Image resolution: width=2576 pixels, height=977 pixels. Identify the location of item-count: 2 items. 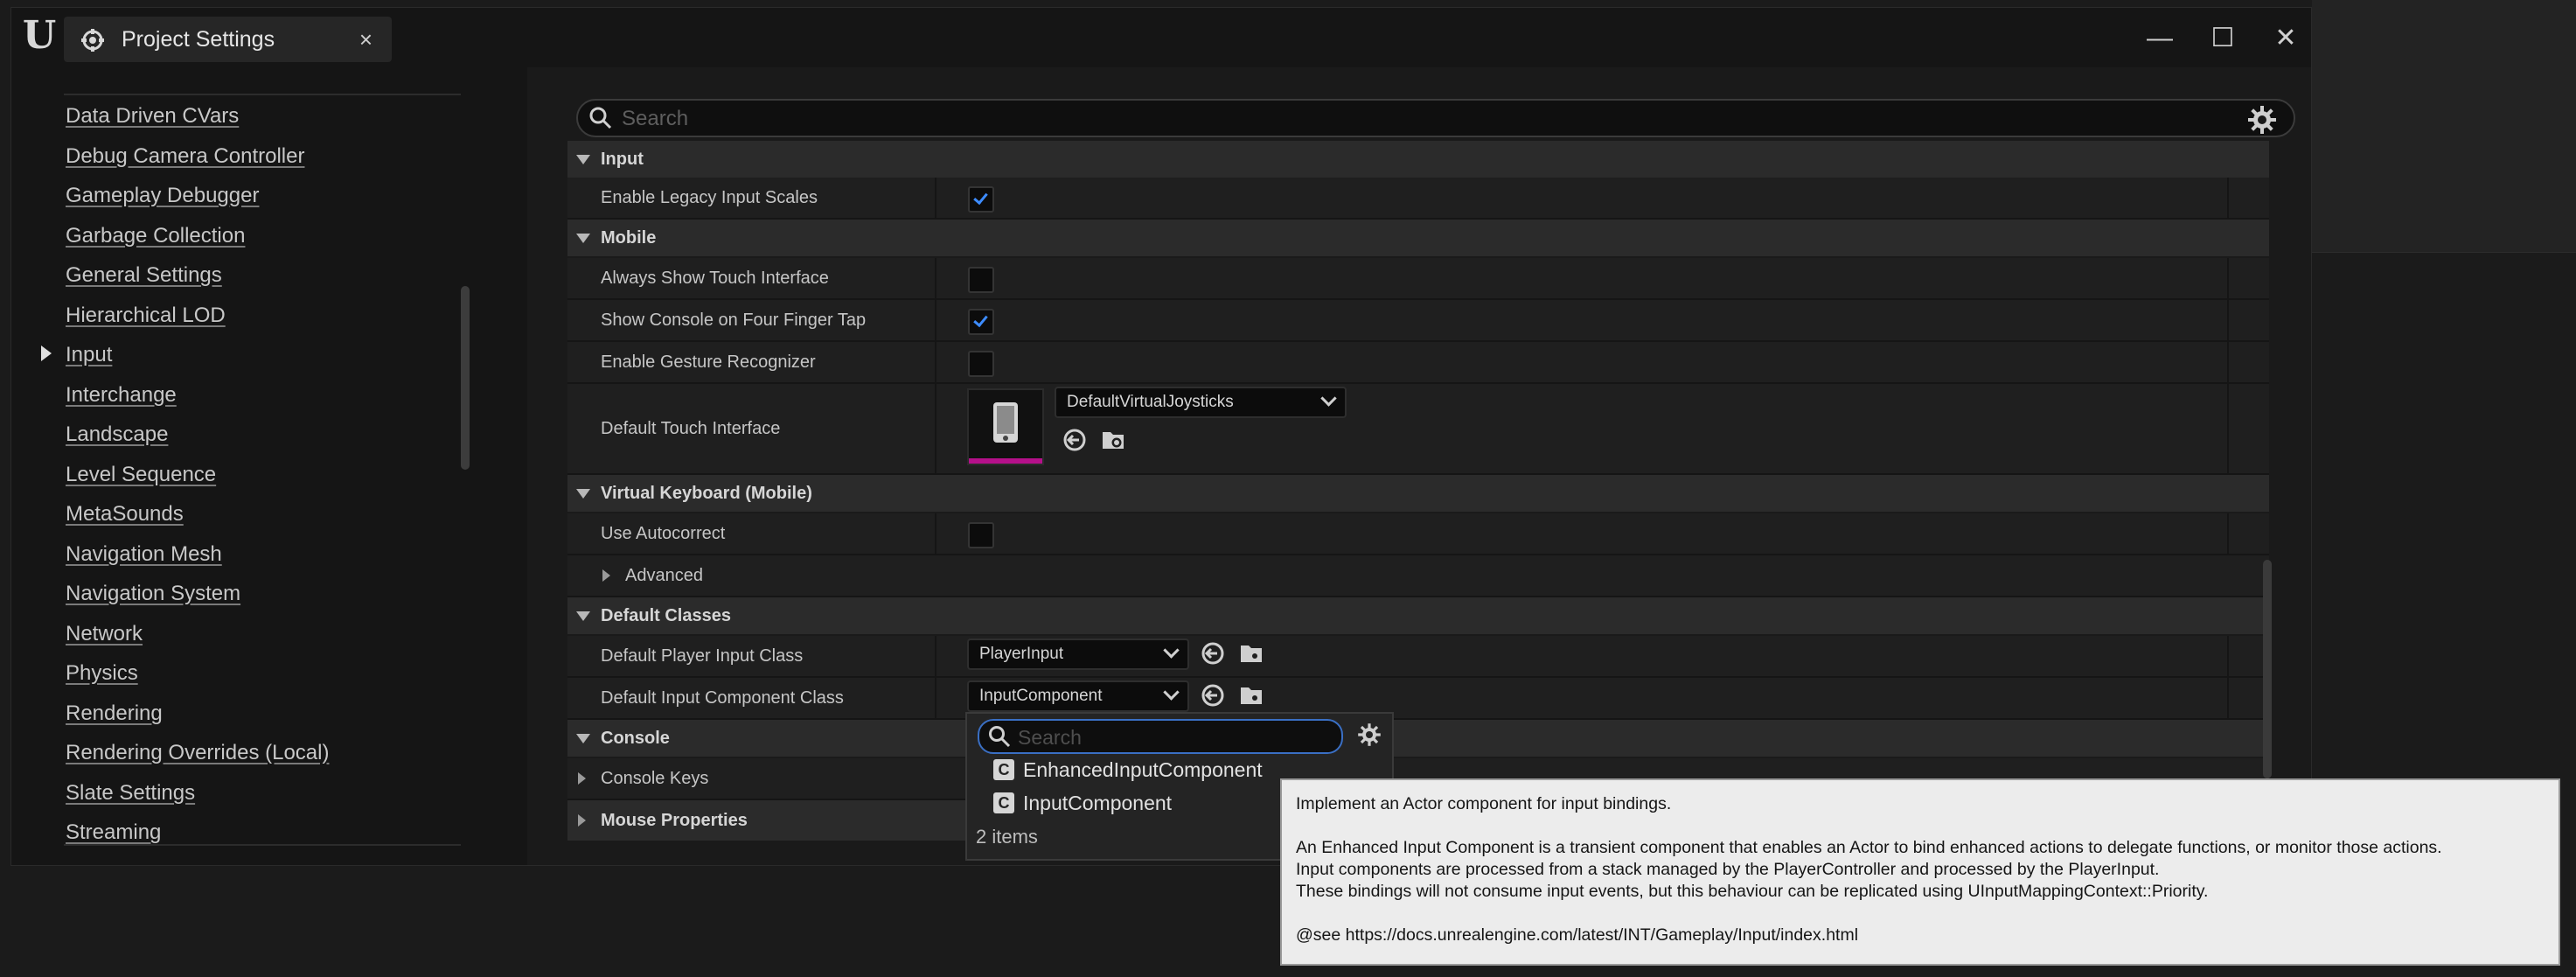
(1007, 837).